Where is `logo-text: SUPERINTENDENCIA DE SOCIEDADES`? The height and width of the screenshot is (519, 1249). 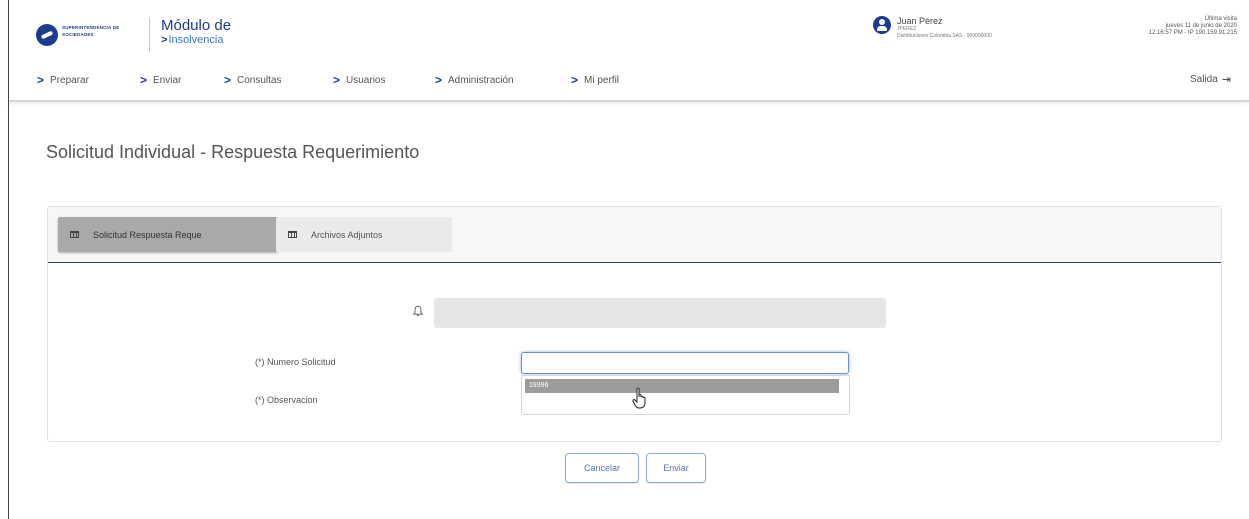
logo-text: SUPERINTENDENCIA DE SOCIEDADES is located at coordinates (91, 31).